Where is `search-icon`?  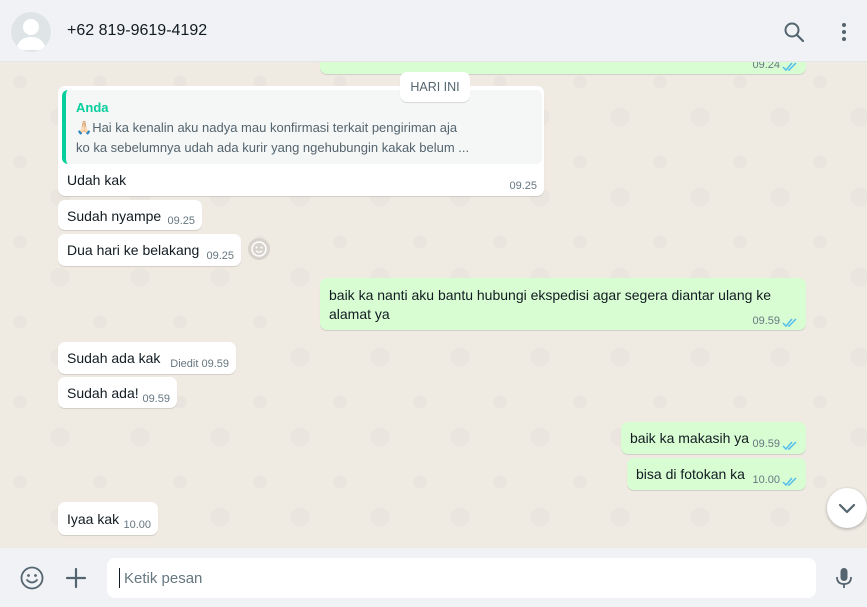 search-icon is located at coordinates (794, 32).